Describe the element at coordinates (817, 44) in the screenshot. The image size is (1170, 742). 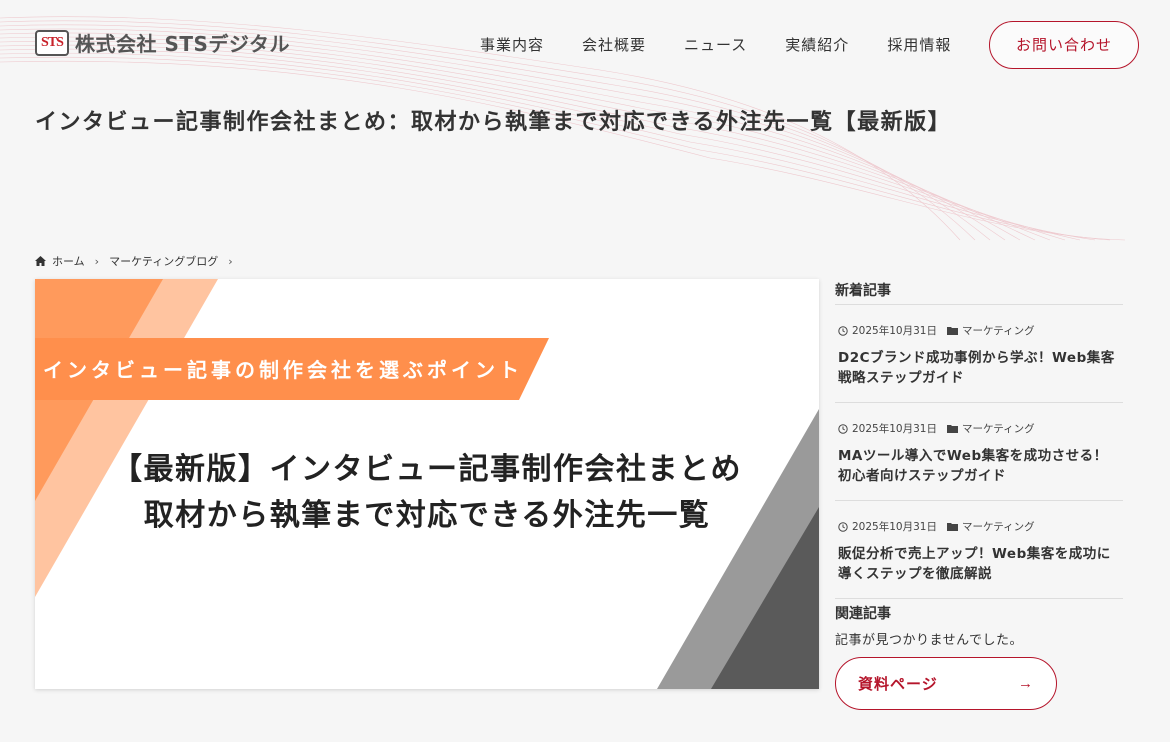
I see `nav-works: 実績紹介` at that location.